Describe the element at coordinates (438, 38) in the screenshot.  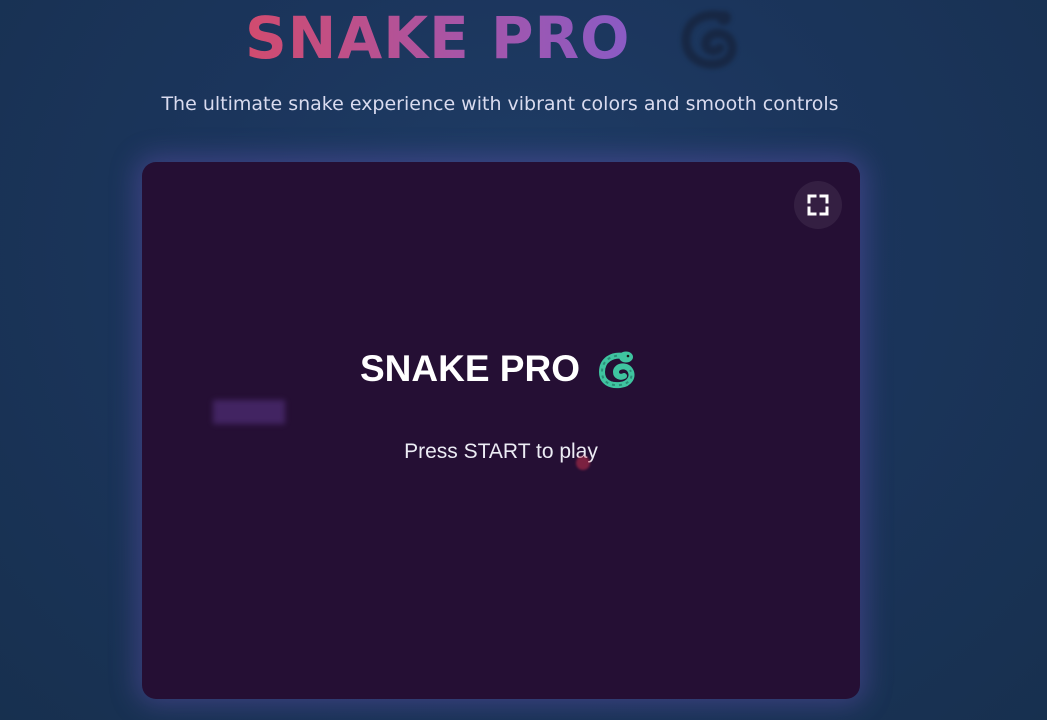
I see `page-title: SNAKE PRO` at that location.